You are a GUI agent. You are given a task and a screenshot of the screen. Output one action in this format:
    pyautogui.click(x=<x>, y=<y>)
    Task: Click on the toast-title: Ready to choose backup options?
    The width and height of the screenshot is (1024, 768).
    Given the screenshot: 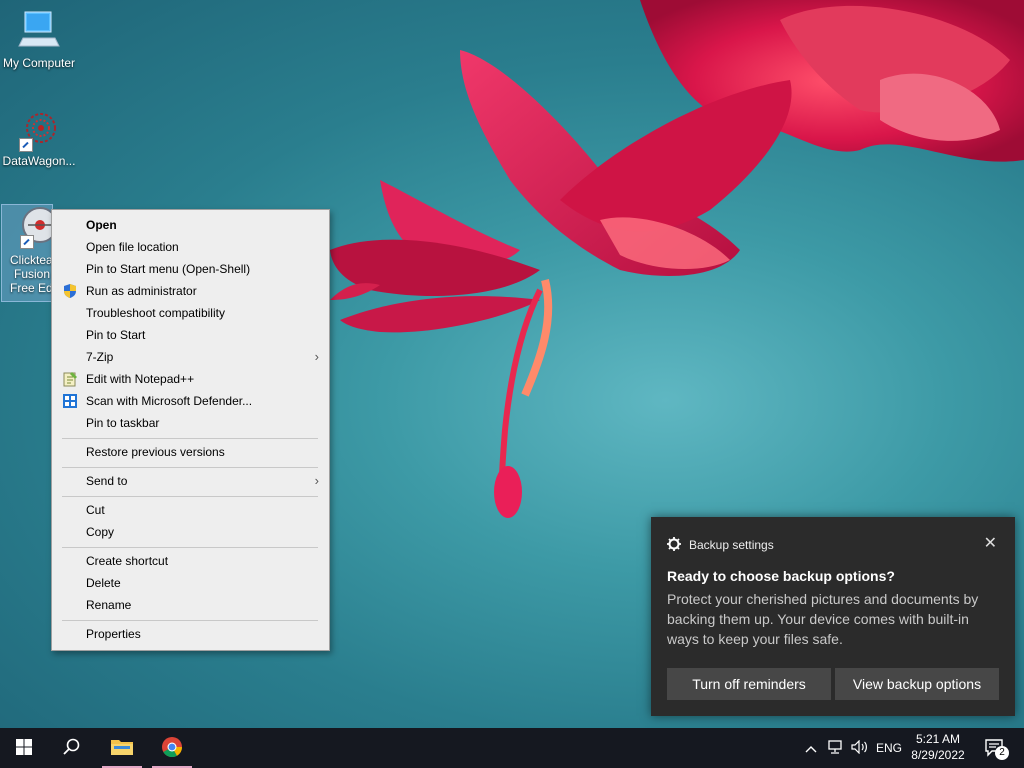 What is the action you would take?
    pyautogui.click(x=781, y=576)
    